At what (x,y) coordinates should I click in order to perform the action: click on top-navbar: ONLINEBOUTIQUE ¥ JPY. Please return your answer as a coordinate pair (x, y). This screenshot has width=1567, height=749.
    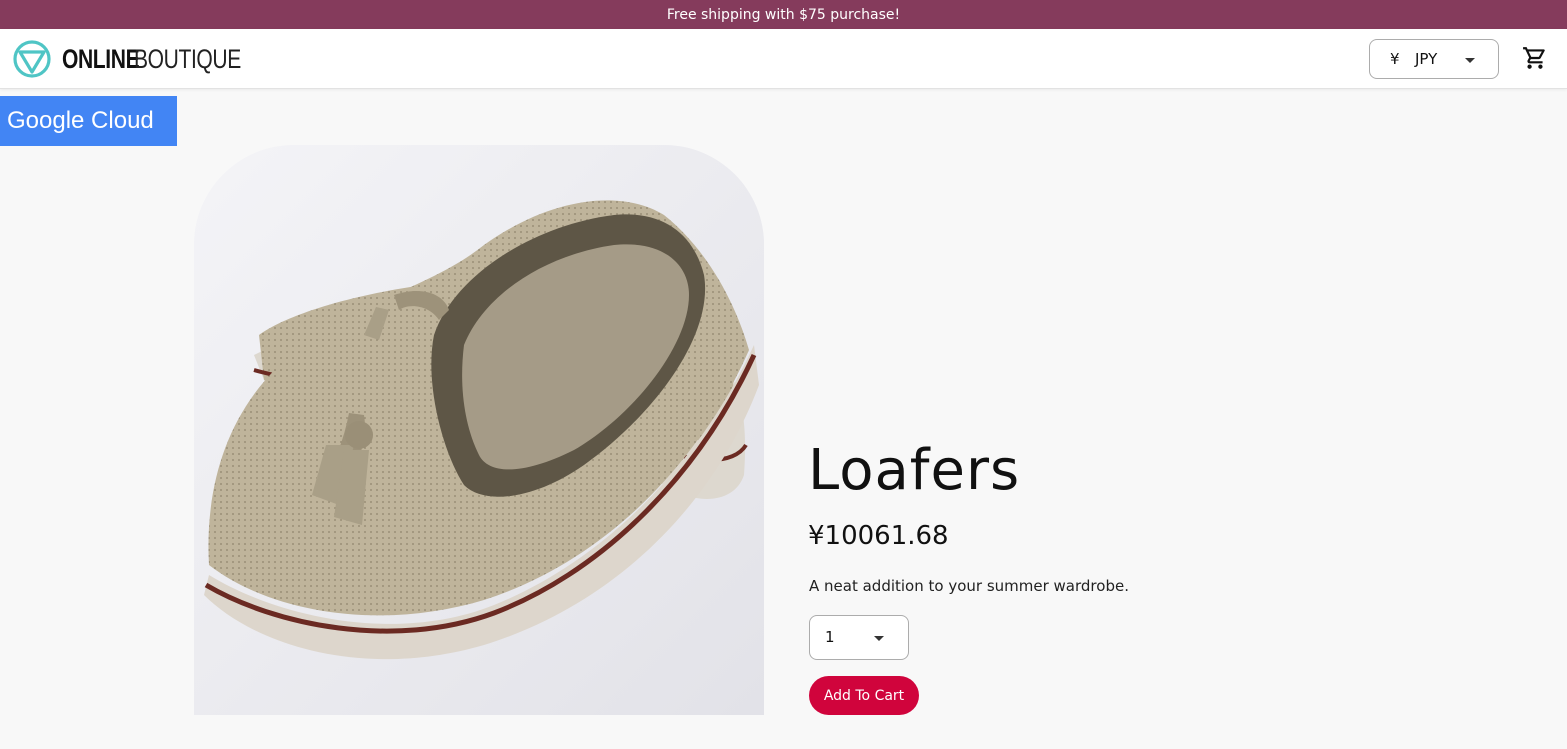
    Looking at the image, I should click on (783, 59).